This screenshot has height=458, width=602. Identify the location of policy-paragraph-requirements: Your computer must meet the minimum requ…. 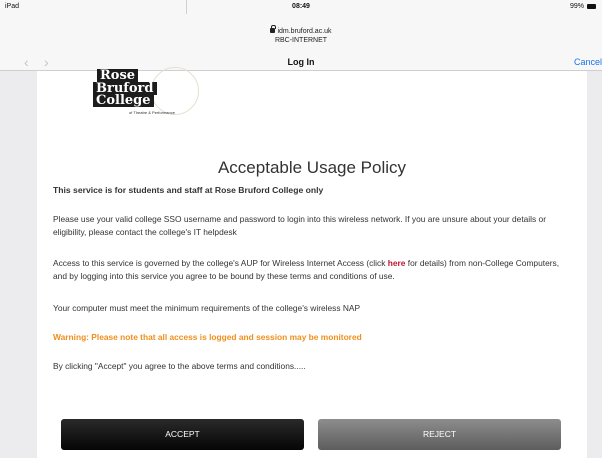
(207, 308).